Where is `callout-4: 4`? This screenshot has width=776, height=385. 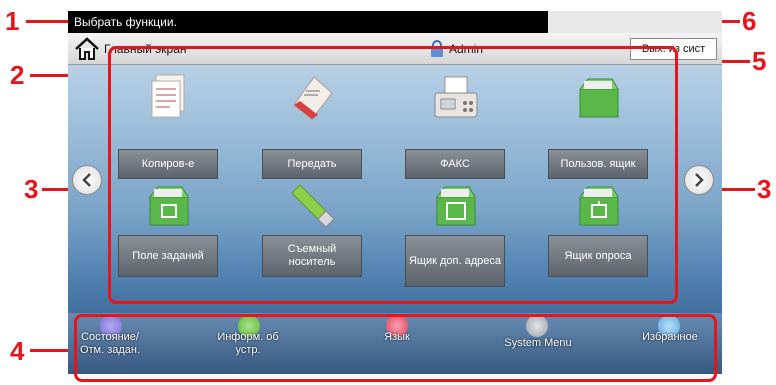
callout-4: 4 is located at coordinates (17, 351).